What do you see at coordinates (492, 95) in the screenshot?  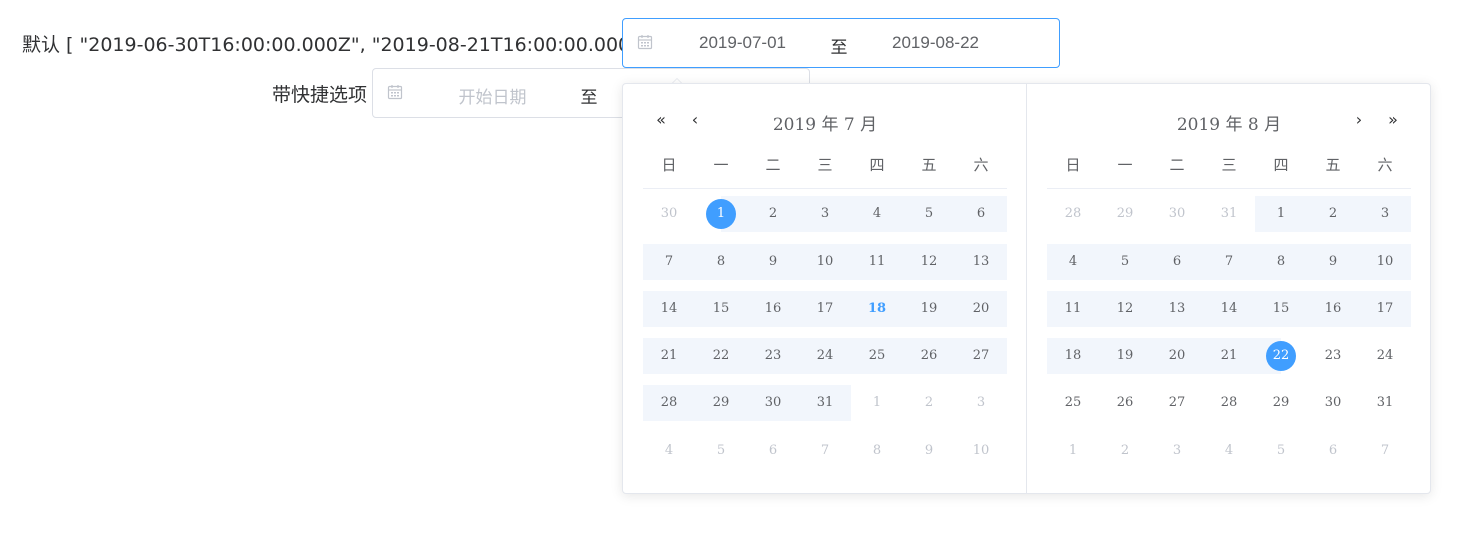 I see `start-date-input: 开始日期` at bounding box center [492, 95].